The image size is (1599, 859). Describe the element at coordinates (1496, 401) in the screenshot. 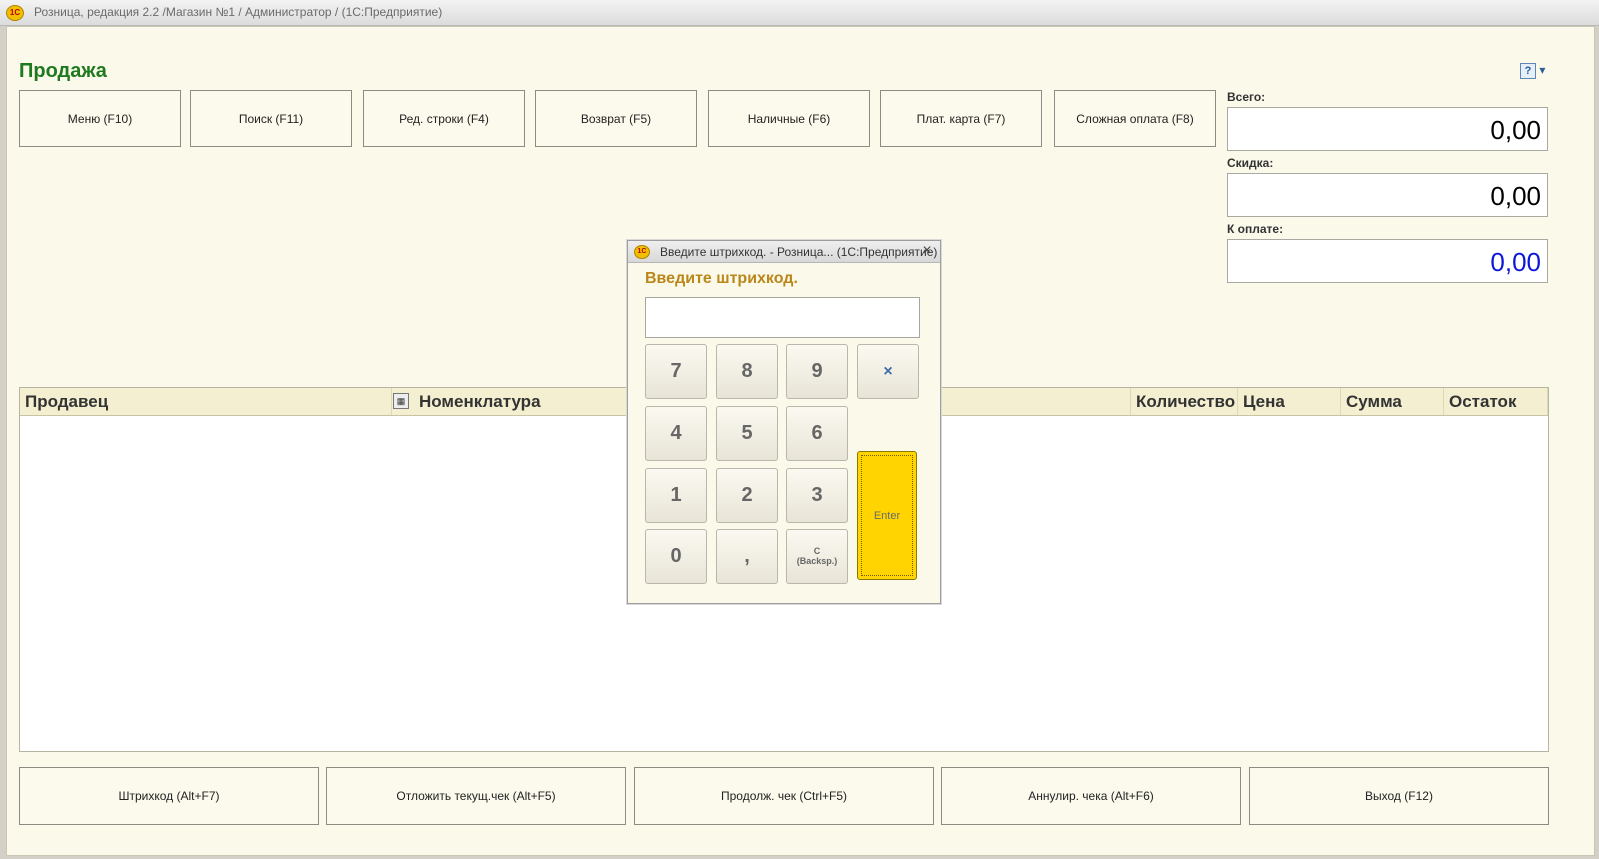

I see `column-remainder: Остаток` at that location.